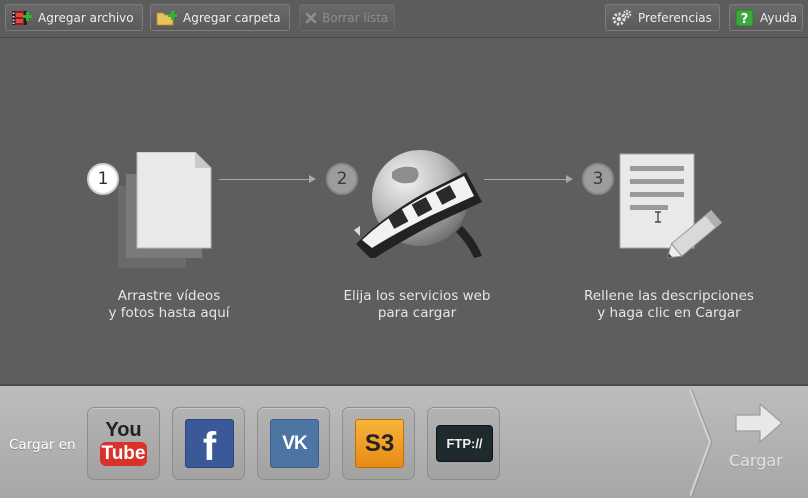  I want to click on upload-button: Cargar, so click(749, 442).